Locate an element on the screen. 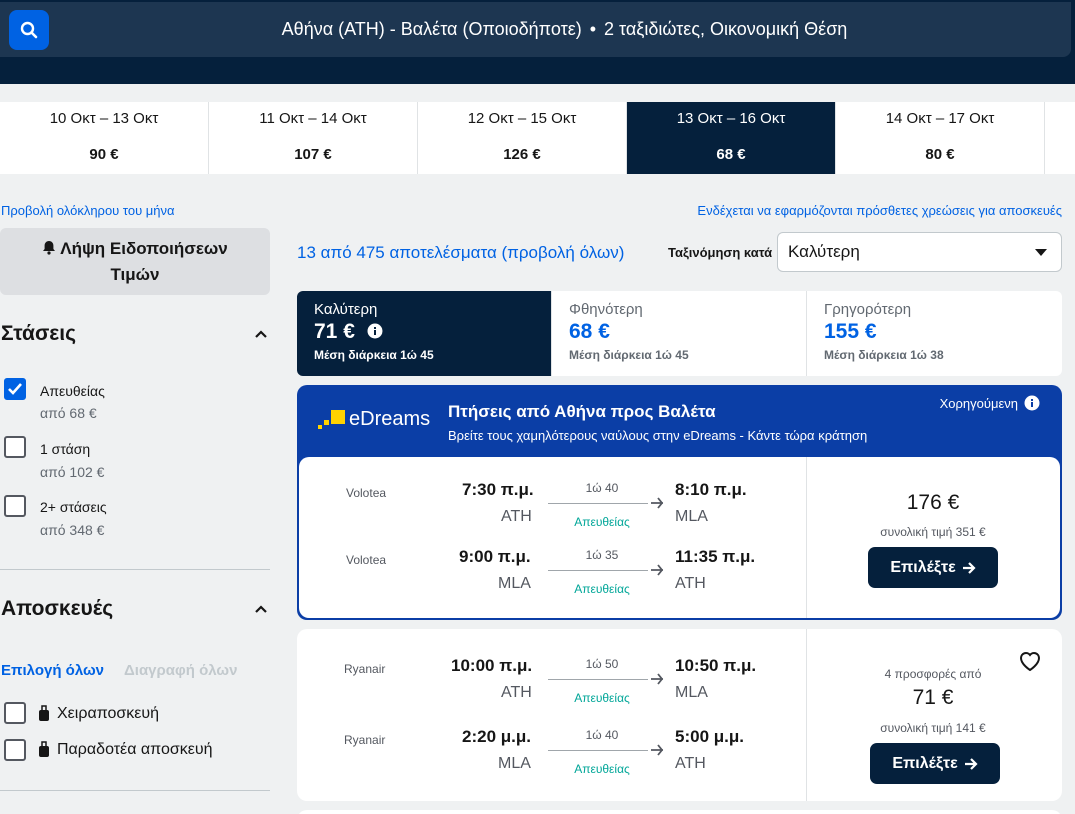  price: 71 € is located at coordinates (933, 697).